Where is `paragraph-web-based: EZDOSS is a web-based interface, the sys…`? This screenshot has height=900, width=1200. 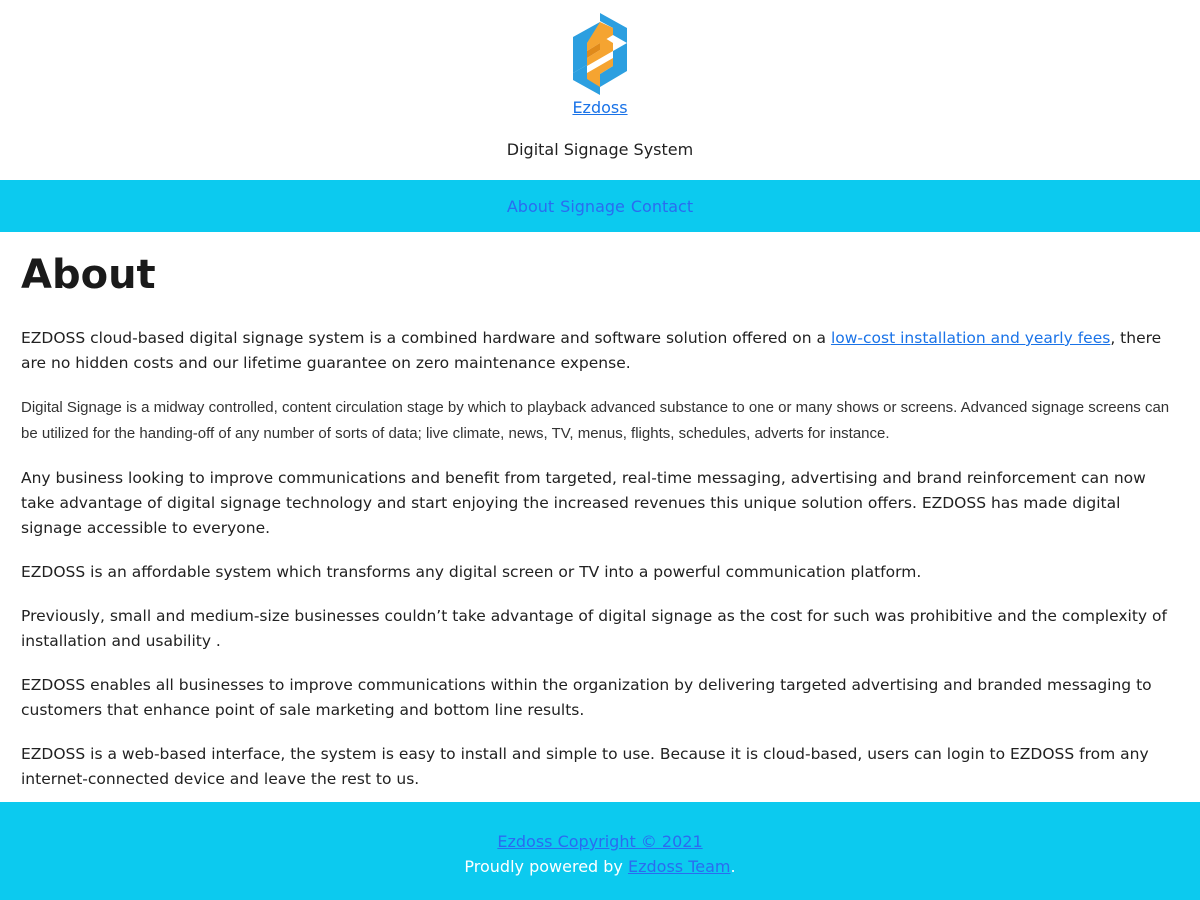
paragraph-web-based: EZDOSS is a web-based interface, the sys… is located at coordinates (585, 766).